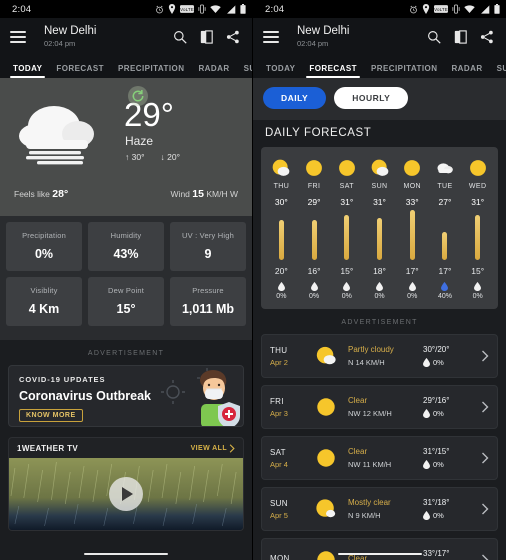  I want to click on mostly-clear-icon, so click(326, 509).